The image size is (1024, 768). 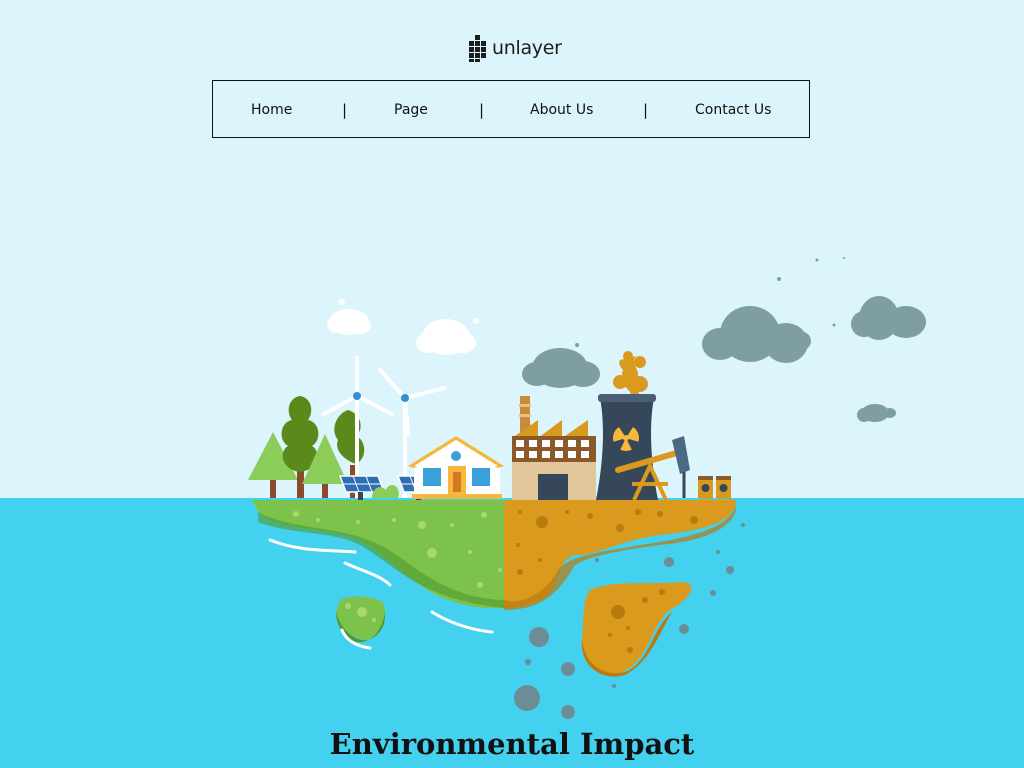 What do you see at coordinates (527, 47) in the screenshot?
I see `brand-name: unlayer` at bounding box center [527, 47].